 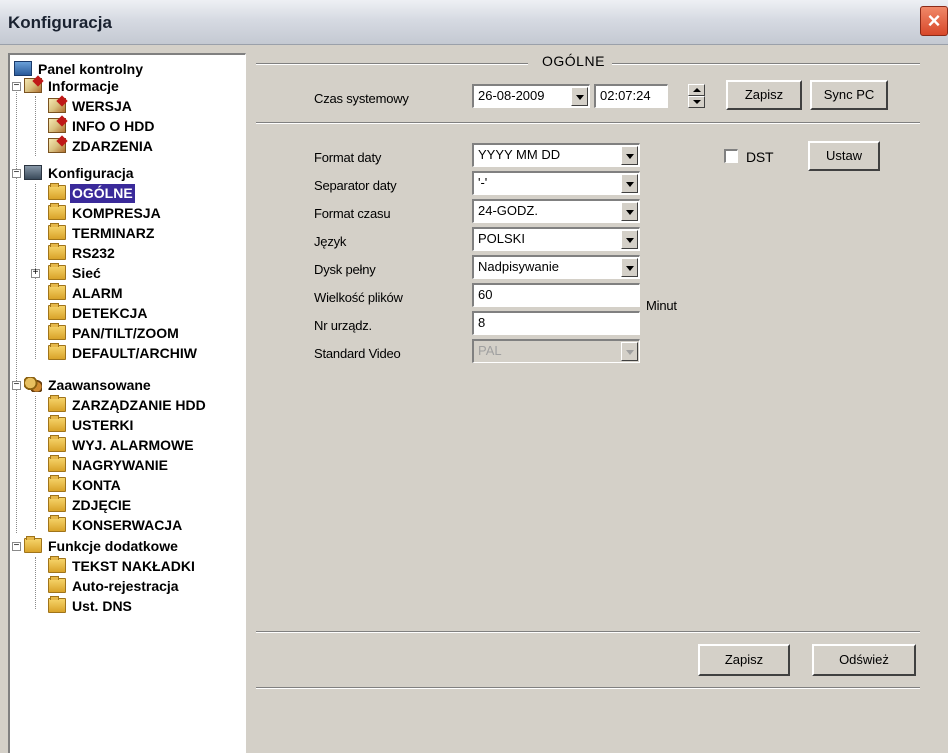 I want to click on file-size-label: Wielkość plików, so click(x=358, y=297).